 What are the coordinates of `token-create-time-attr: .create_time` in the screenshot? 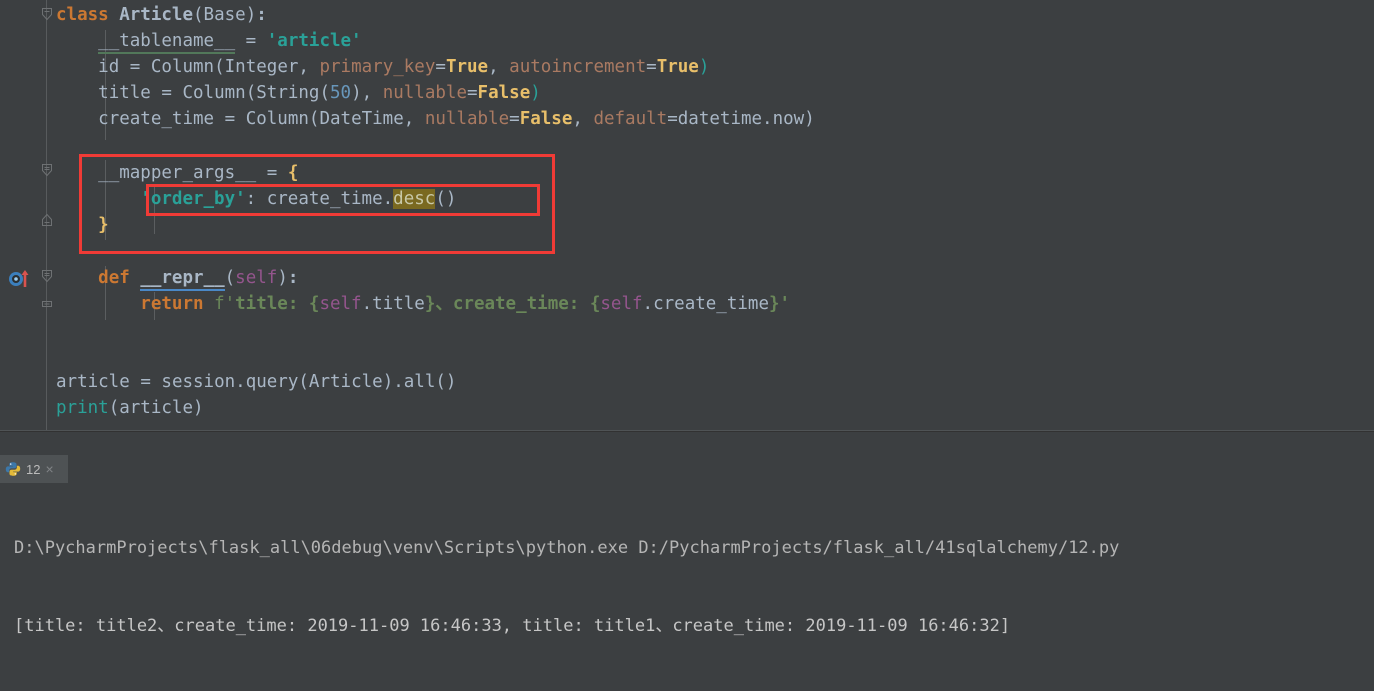 It's located at (705, 304).